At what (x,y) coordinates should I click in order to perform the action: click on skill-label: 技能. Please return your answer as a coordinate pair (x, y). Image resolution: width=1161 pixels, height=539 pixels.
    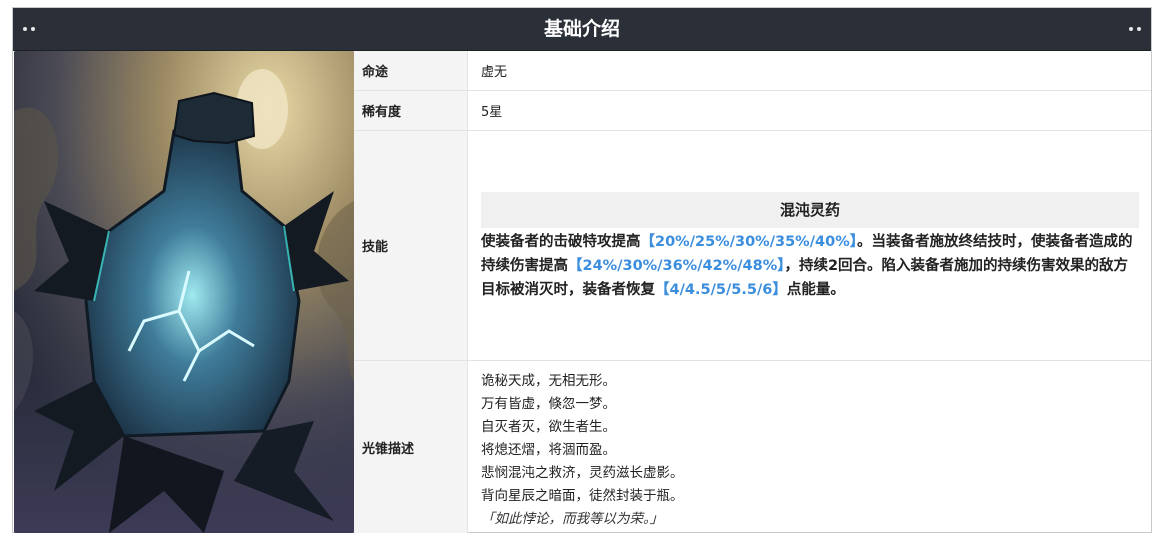
    Looking at the image, I should click on (411, 245).